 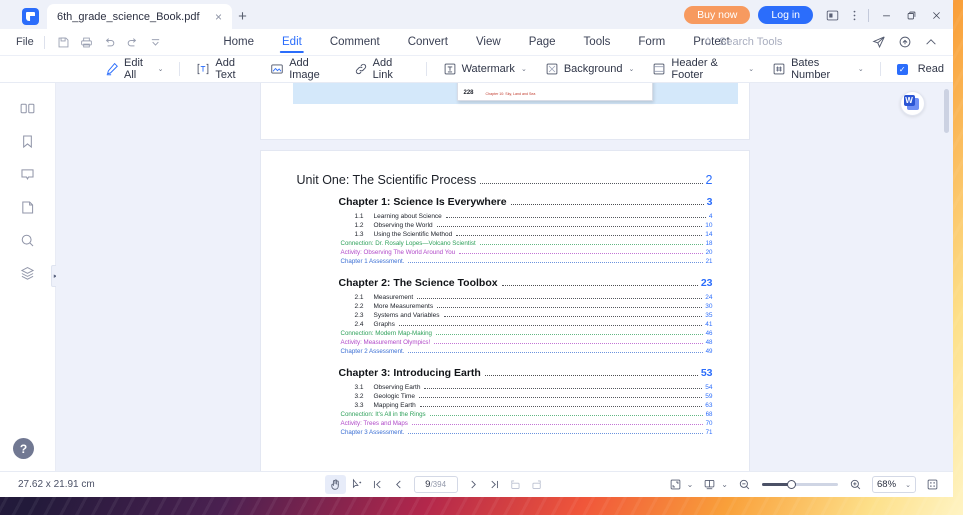 I want to click on tab-page: Page, so click(x=542, y=42).